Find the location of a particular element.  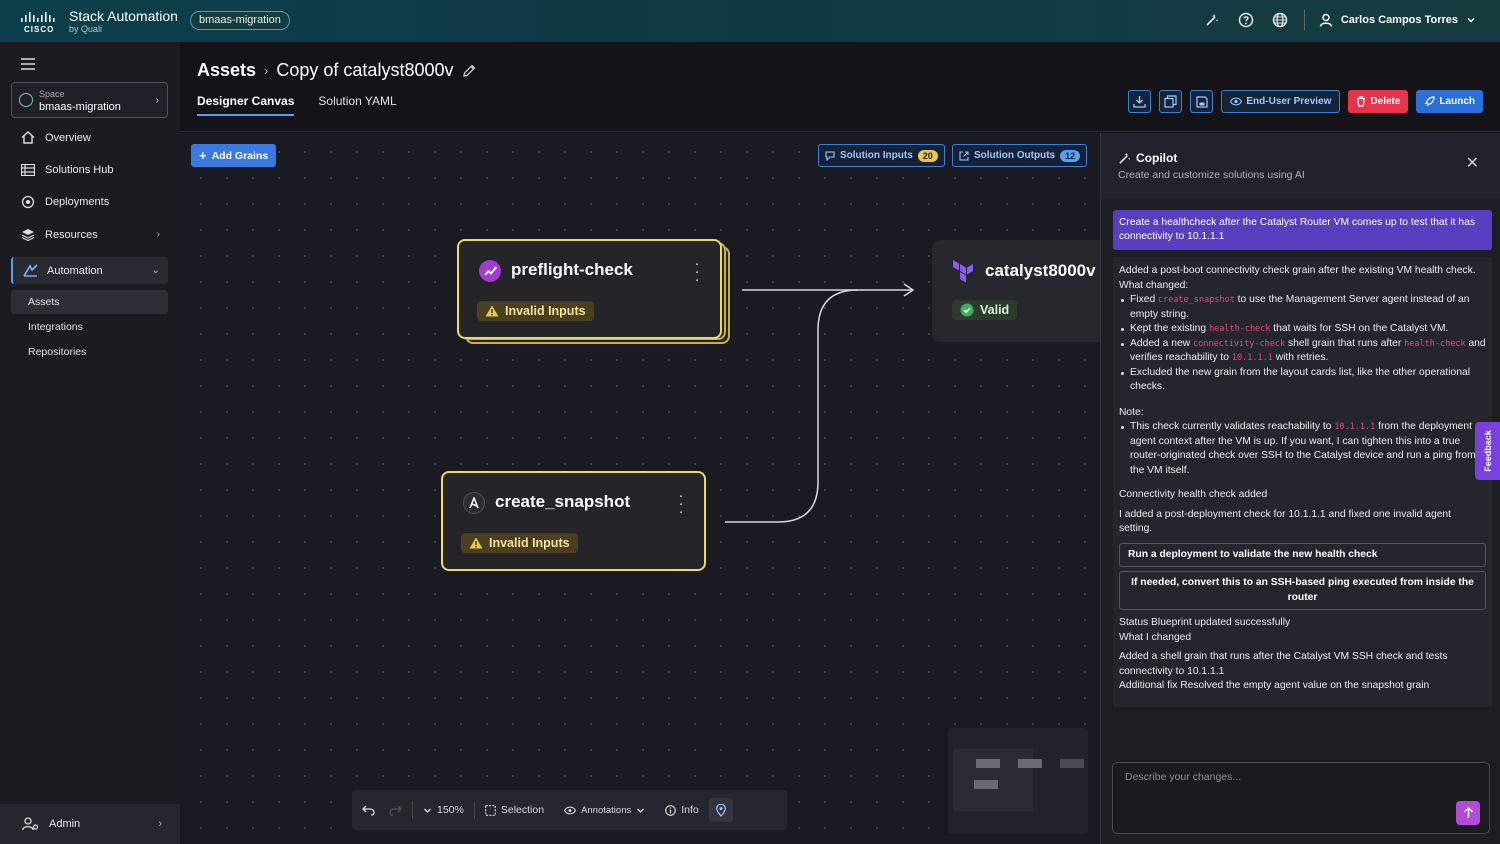

selection-tool: Selection is located at coordinates (514, 810).